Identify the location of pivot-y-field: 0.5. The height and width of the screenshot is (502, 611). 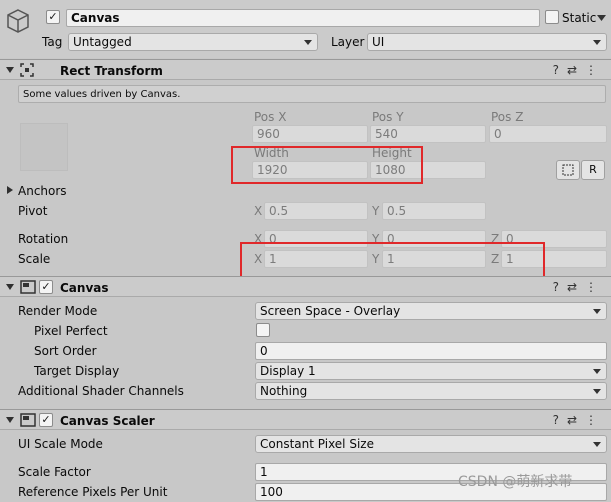
(434, 211).